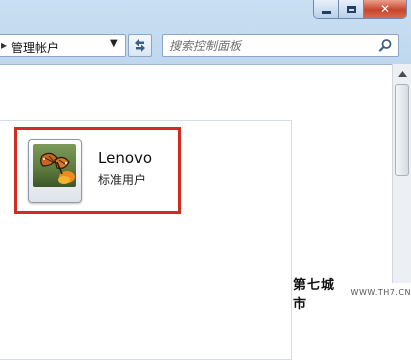 The width and height of the screenshot is (411, 360). I want to click on title-bar: ✕, so click(205, 15).